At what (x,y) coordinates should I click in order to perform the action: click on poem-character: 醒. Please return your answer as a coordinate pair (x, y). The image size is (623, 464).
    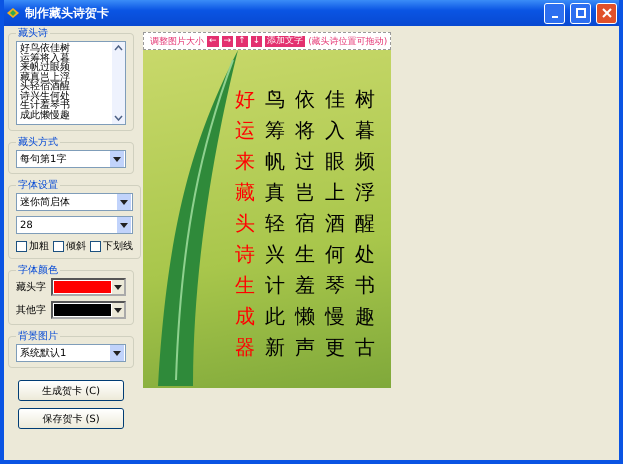
    Looking at the image, I should click on (365, 223).